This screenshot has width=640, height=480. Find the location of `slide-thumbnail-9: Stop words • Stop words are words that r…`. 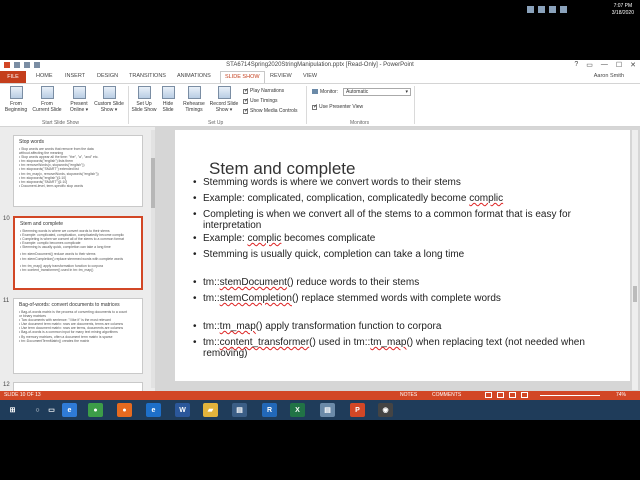

slide-thumbnail-9: Stop words • Stop words are words that r… is located at coordinates (78, 171).